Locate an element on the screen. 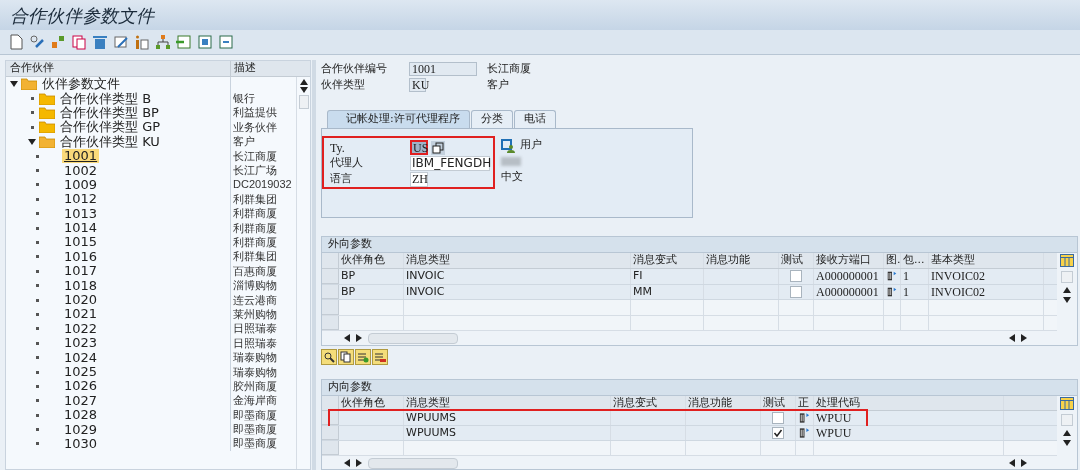 This screenshot has width=1080, height=470. tree-item: 1030 is located at coordinates (81, 443).